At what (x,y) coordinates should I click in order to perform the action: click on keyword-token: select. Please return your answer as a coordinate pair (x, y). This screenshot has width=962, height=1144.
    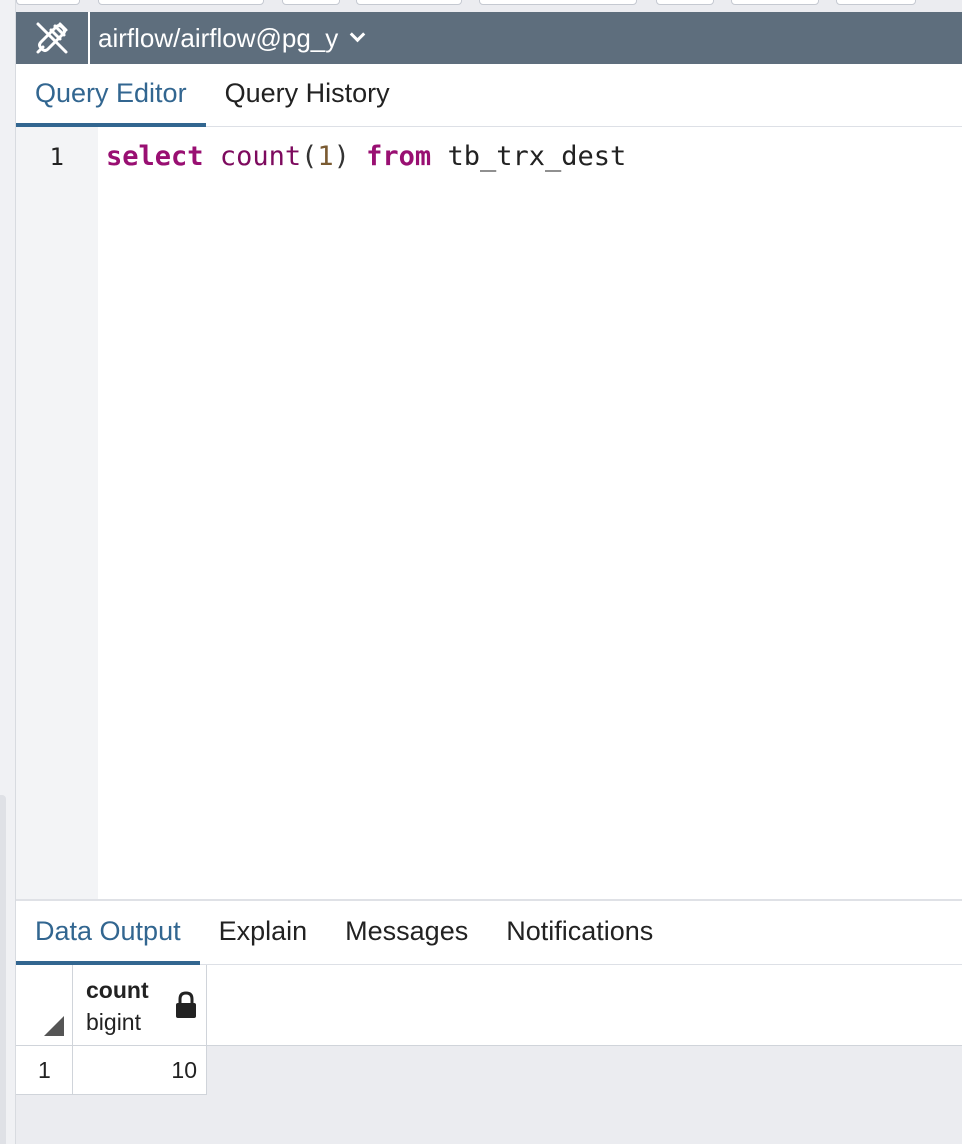
    Looking at the image, I should click on (155, 156).